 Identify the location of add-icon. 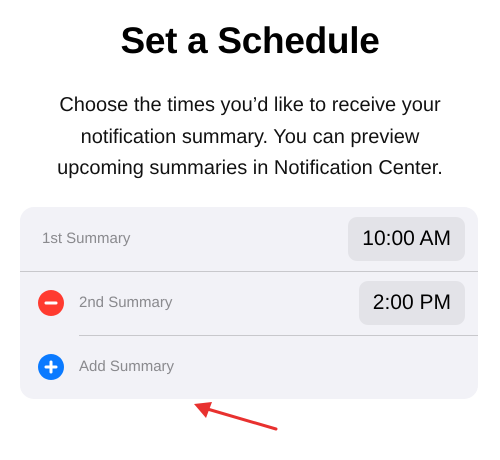
(51, 367).